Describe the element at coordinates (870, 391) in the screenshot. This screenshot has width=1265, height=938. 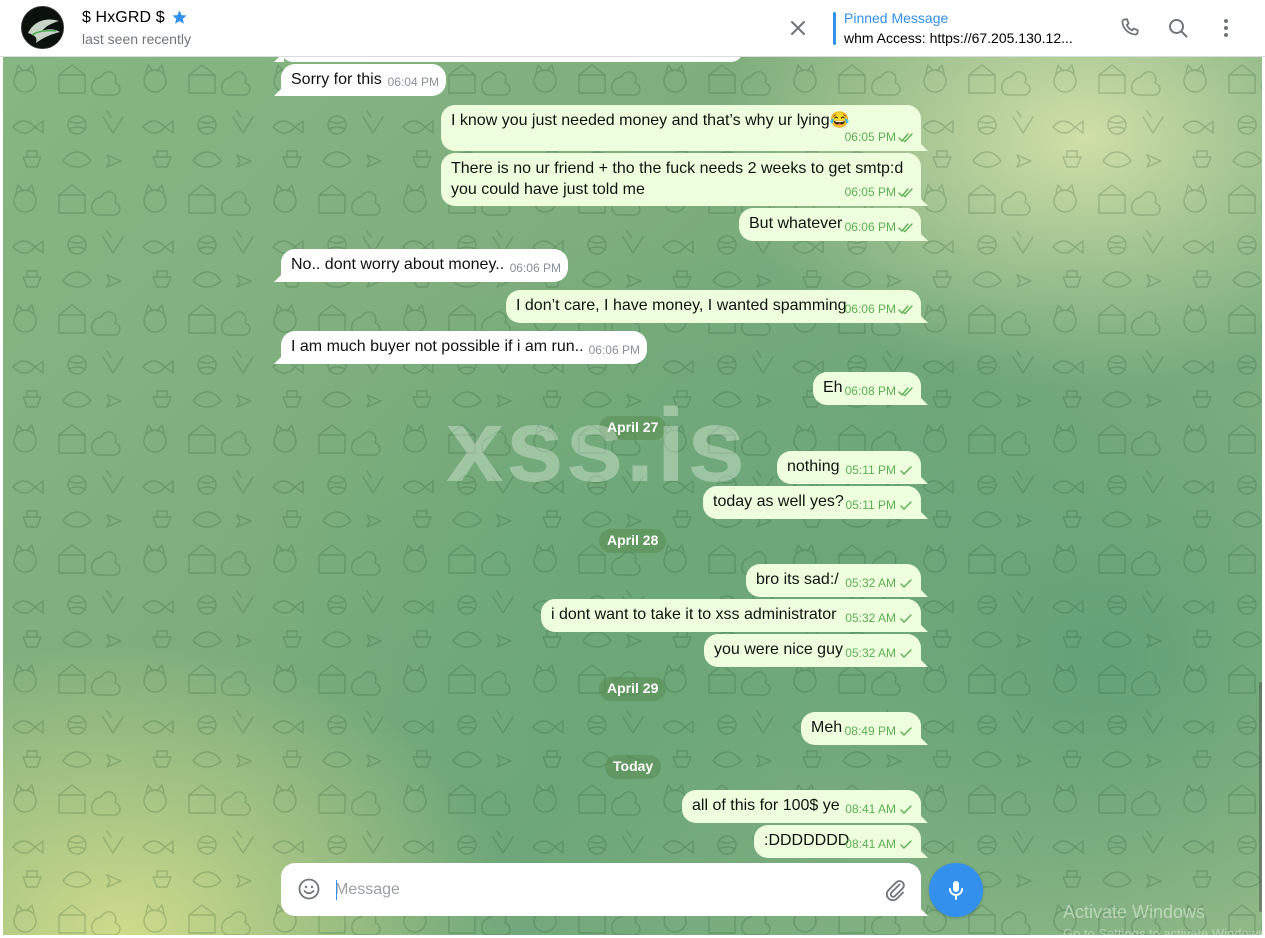
I see `message-time: 06:08 PM` at that location.